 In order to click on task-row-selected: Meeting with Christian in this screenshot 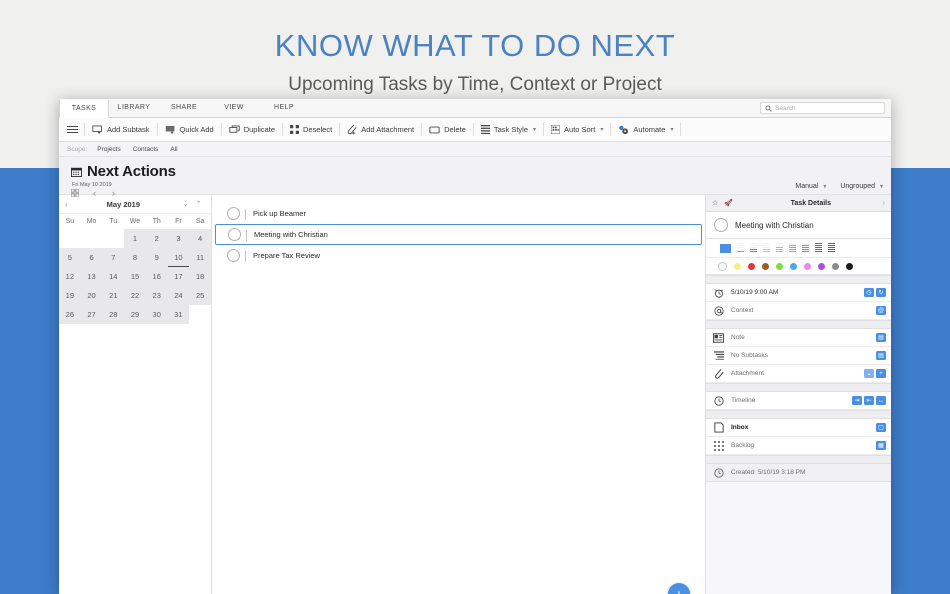, I will do `click(458, 234)`.